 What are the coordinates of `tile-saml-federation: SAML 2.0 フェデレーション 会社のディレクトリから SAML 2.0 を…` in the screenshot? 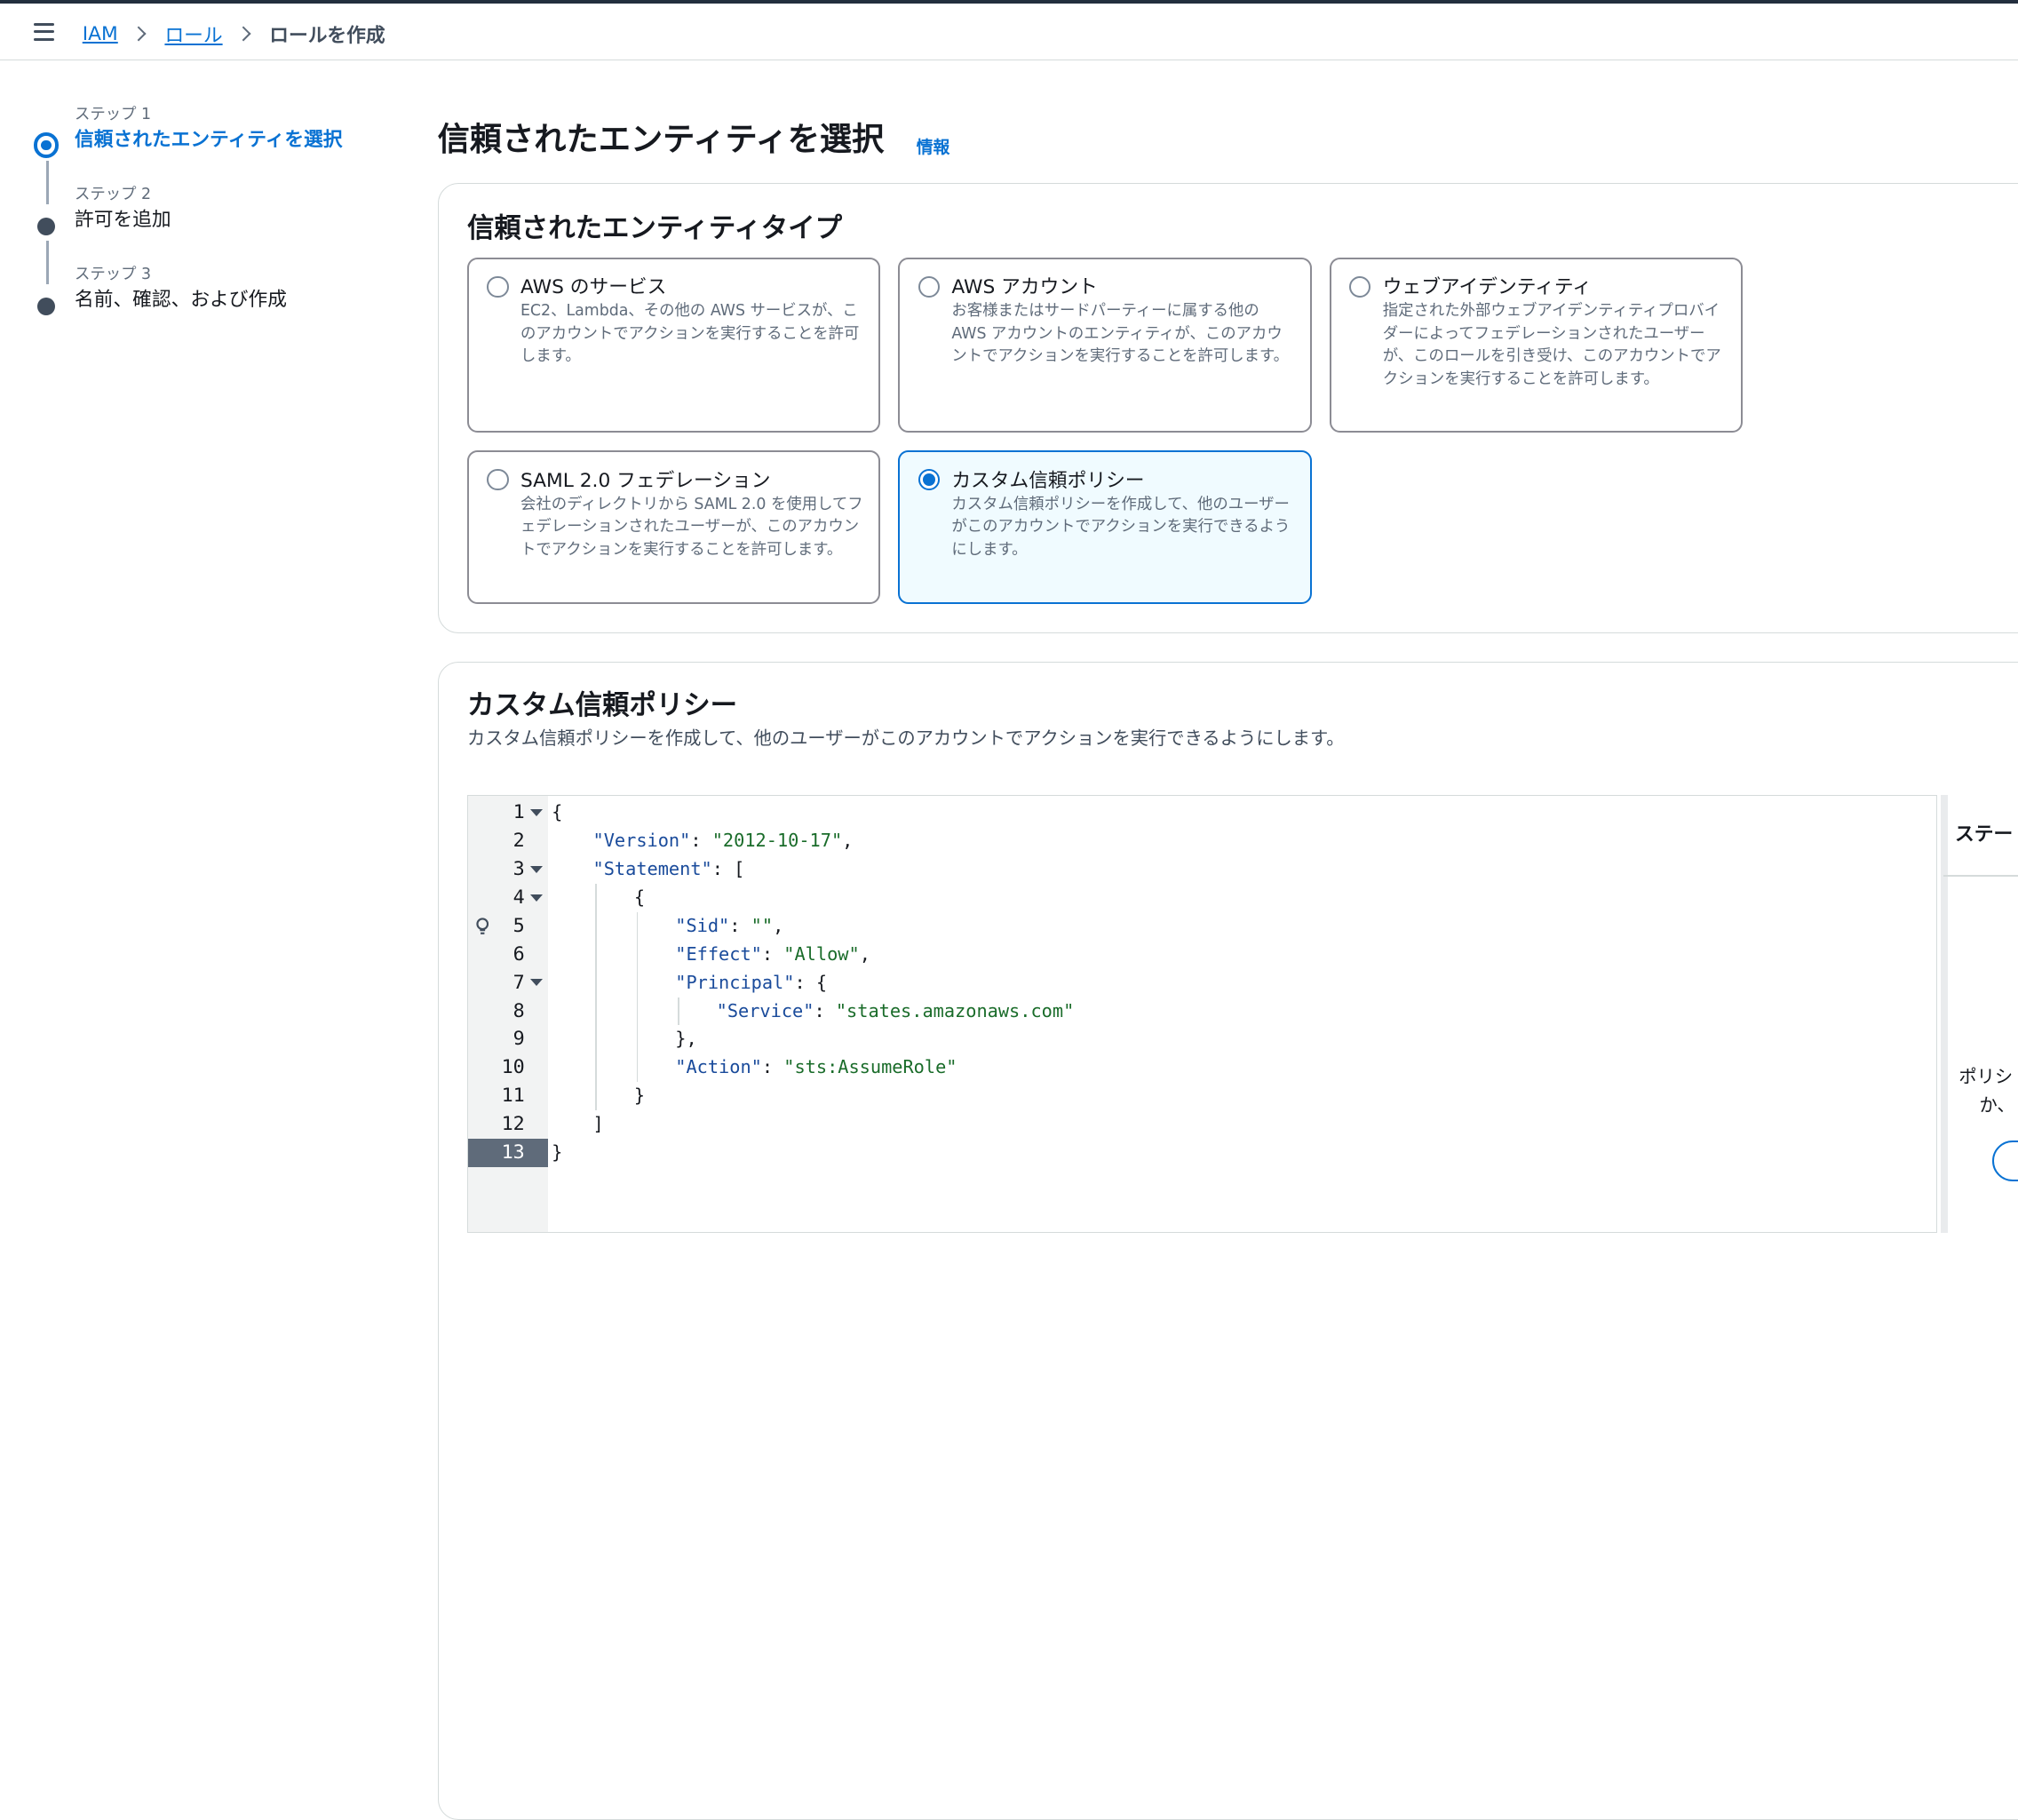 It's located at (673, 527).